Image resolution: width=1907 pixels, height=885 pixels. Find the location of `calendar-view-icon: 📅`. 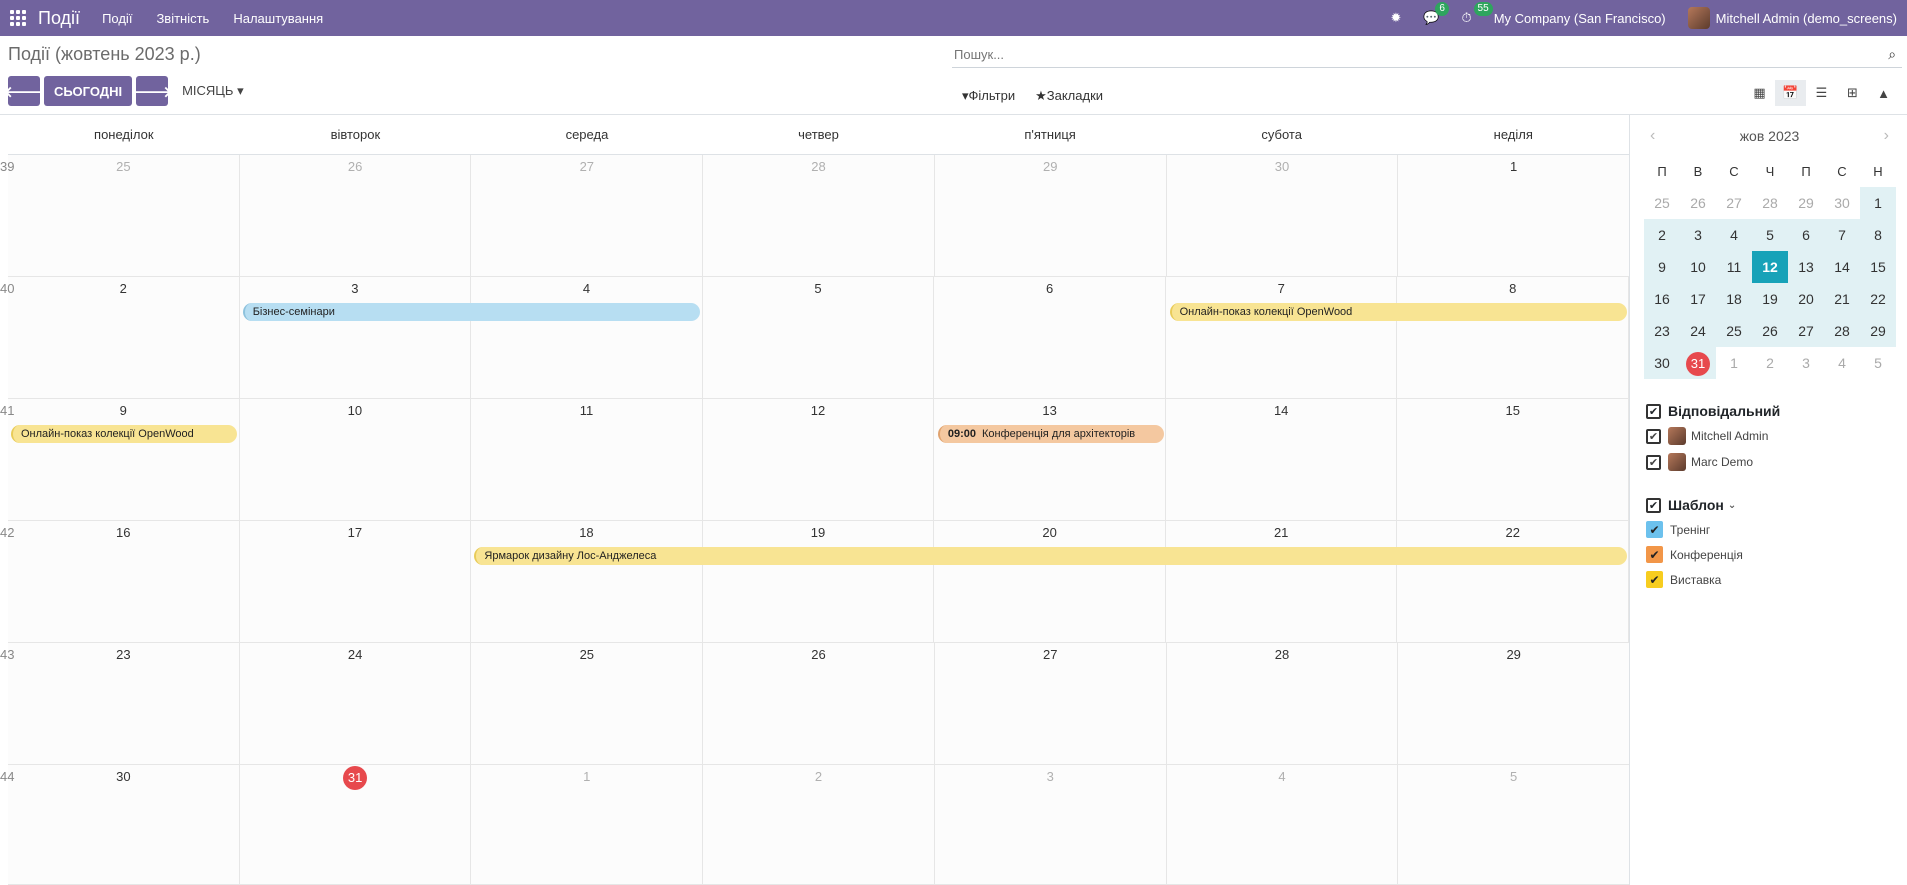

calendar-view-icon: 📅 is located at coordinates (1790, 93).